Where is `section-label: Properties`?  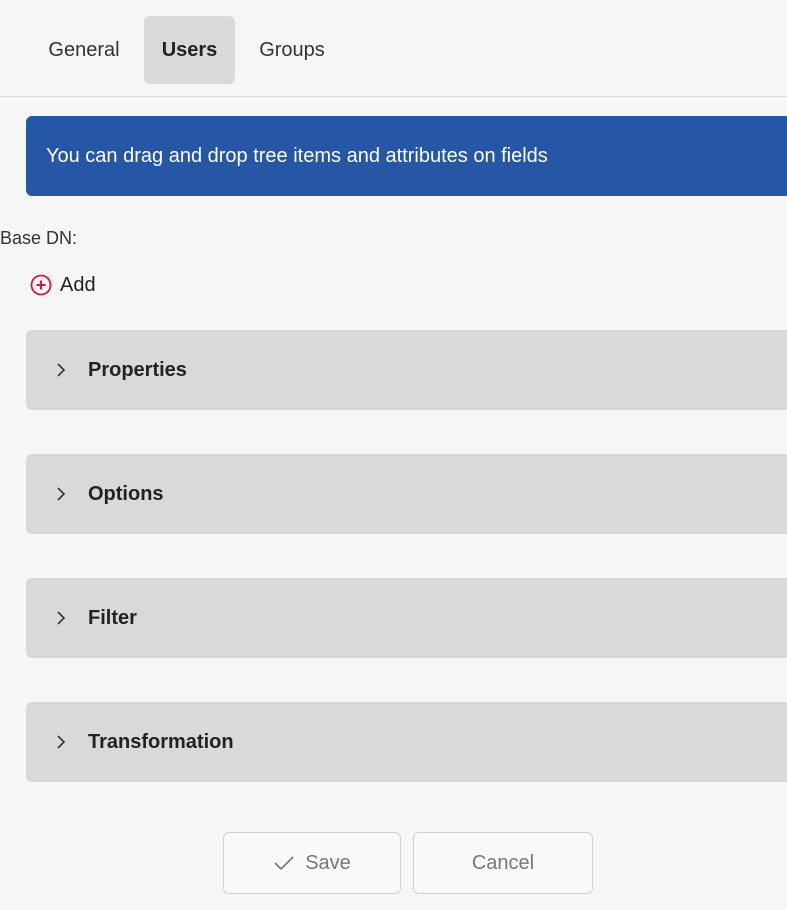
section-label: Properties is located at coordinates (137, 369).